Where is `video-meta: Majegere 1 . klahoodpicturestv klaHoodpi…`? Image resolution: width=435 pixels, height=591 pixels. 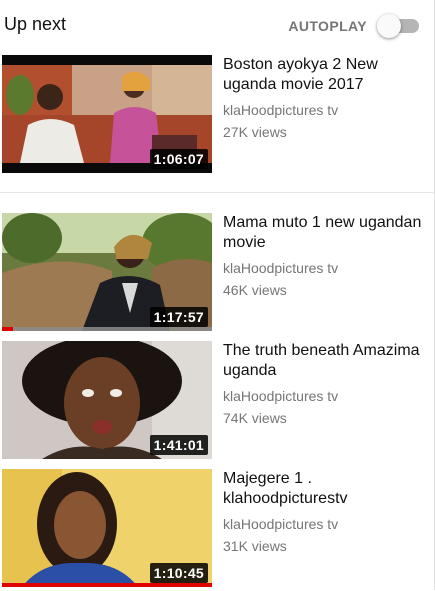 video-meta: Majegere 1 . klahoodpicturestv klaHoodpi… is located at coordinates (323, 513).